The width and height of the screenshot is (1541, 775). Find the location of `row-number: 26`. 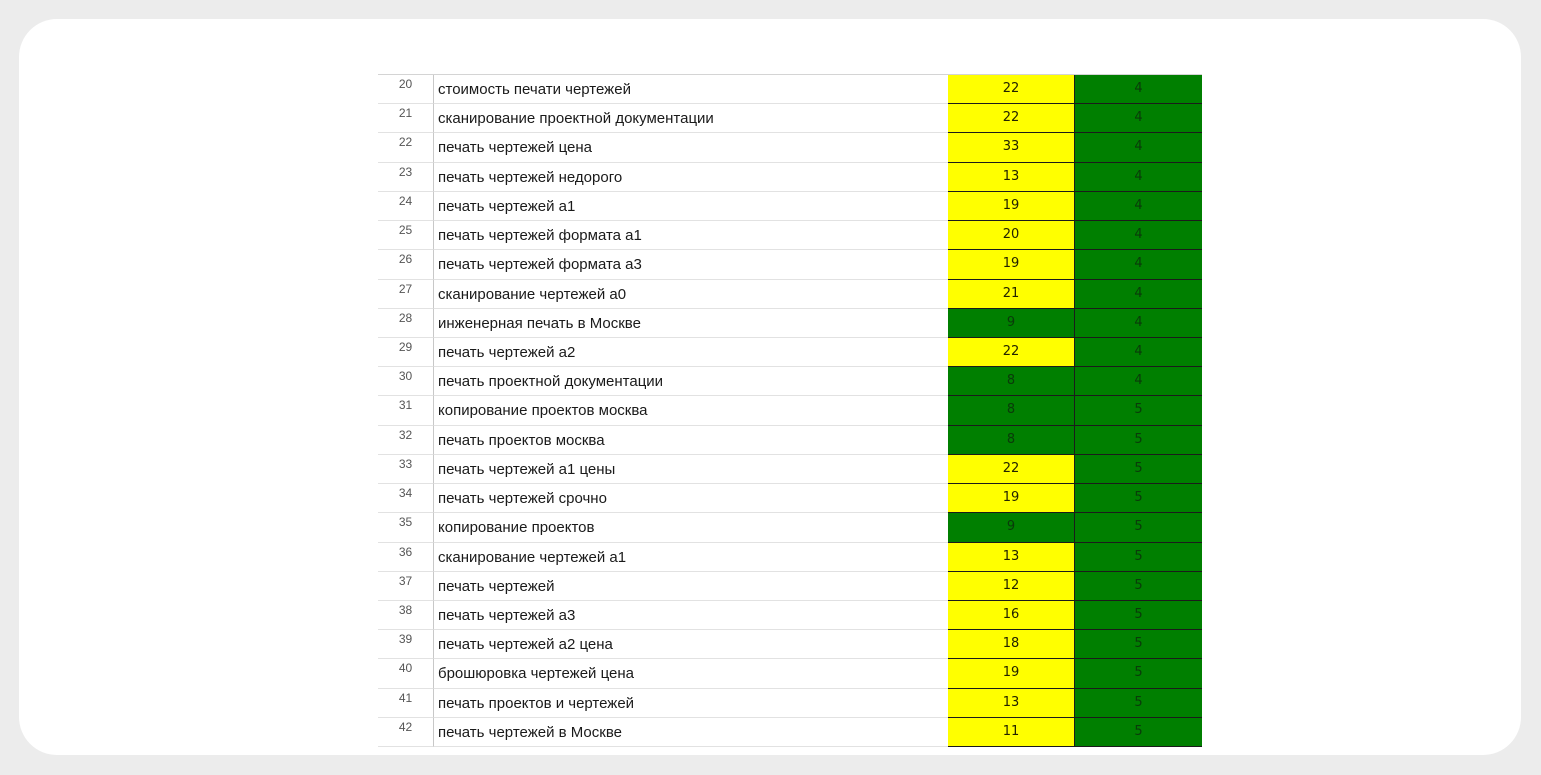

row-number: 26 is located at coordinates (406, 265).